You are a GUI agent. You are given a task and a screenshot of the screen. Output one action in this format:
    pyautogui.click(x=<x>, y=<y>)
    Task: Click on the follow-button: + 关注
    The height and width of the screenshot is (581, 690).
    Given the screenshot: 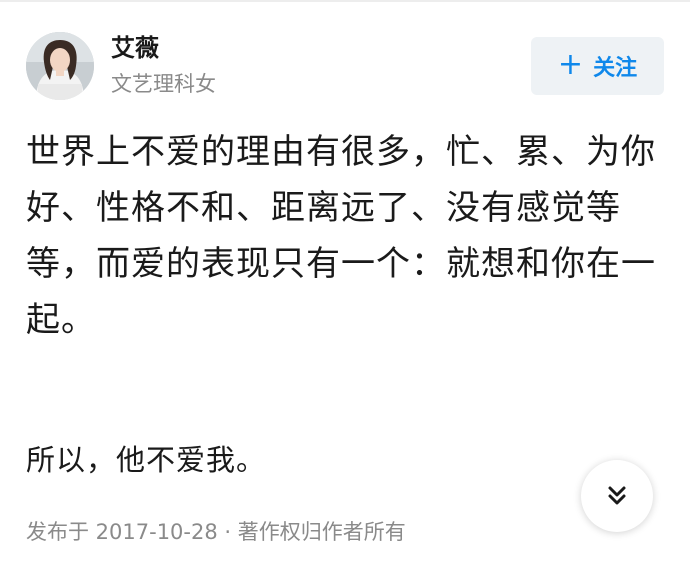 What is the action you would take?
    pyautogui.click(x=597, y=66)
    